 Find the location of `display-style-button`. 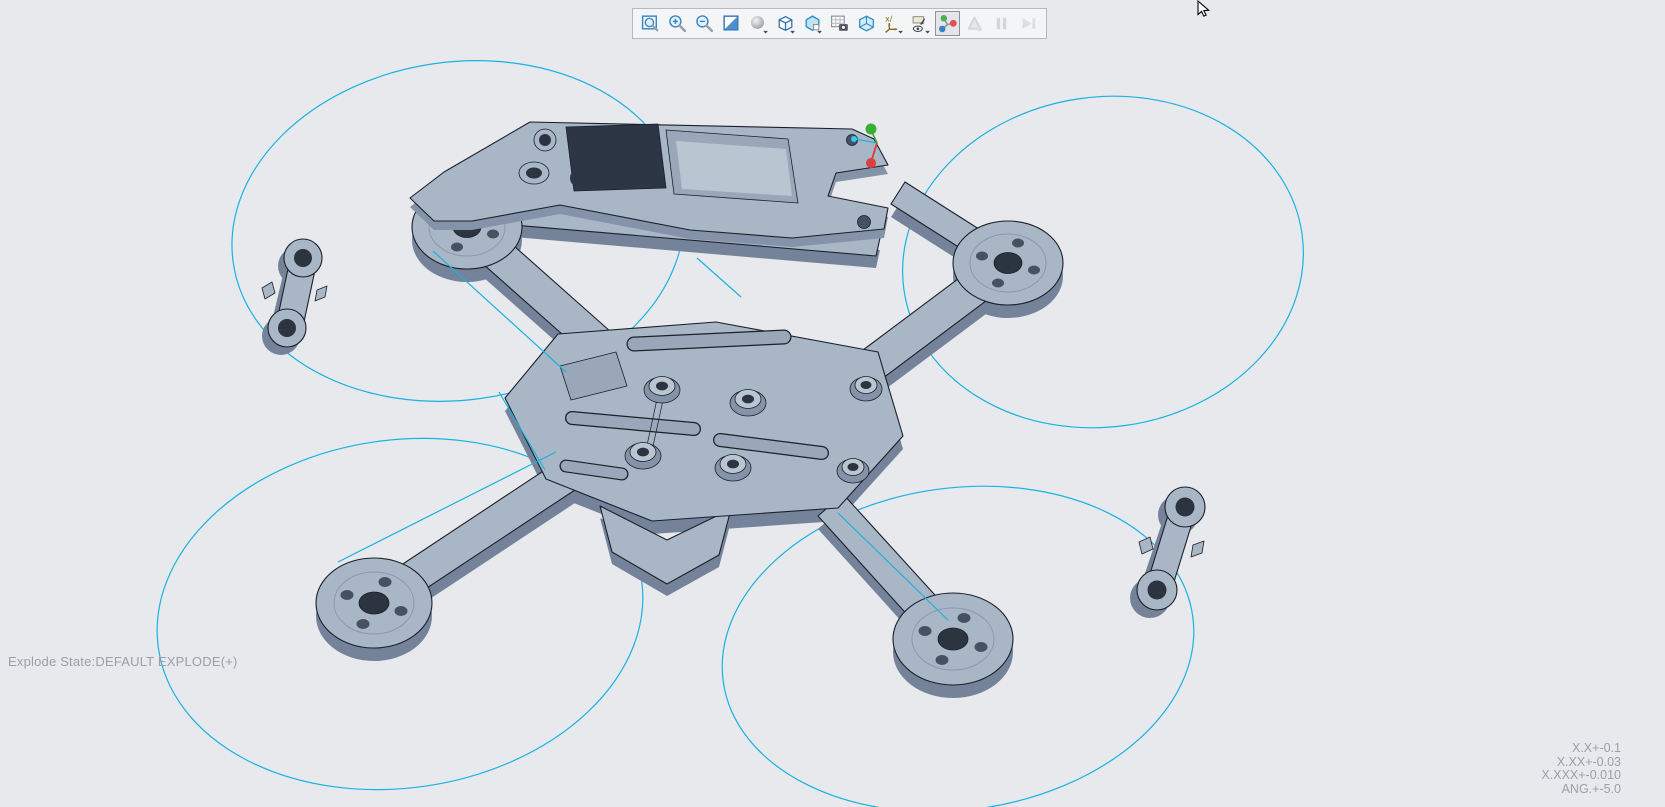

display-style-button is located at coordinates (785, 23).